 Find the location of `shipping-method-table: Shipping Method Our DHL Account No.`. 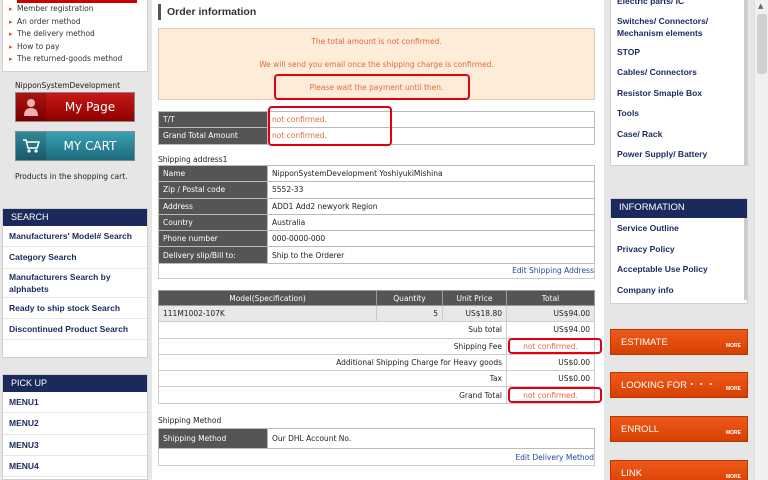

shipping-method-table: Shipping Method Our DHL Account No. is located at coordinates (376, 438).